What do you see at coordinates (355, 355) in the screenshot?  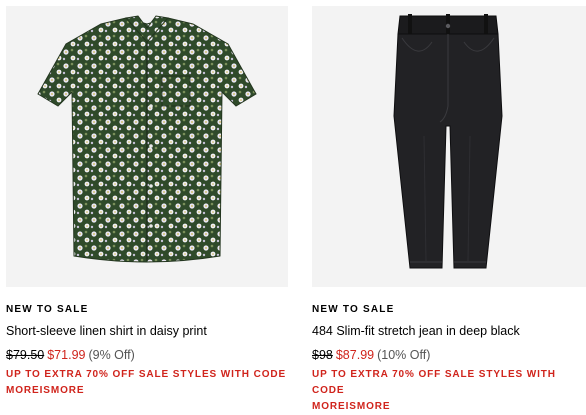 I see `sale-price: $87.99` at bounding box center [355, 355].